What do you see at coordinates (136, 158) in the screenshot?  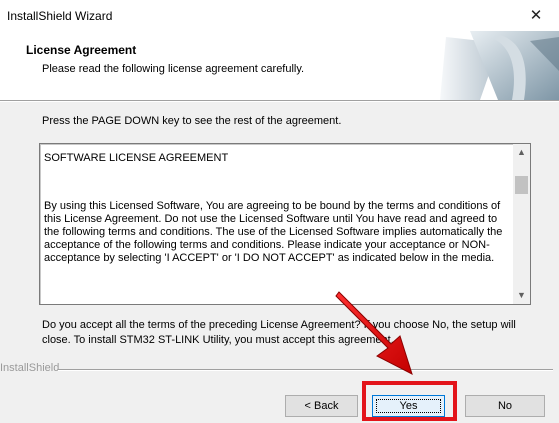 I see `license-heading: SOFTWARE LICENSE AGREEMENT` at bounding box center [136, 158].